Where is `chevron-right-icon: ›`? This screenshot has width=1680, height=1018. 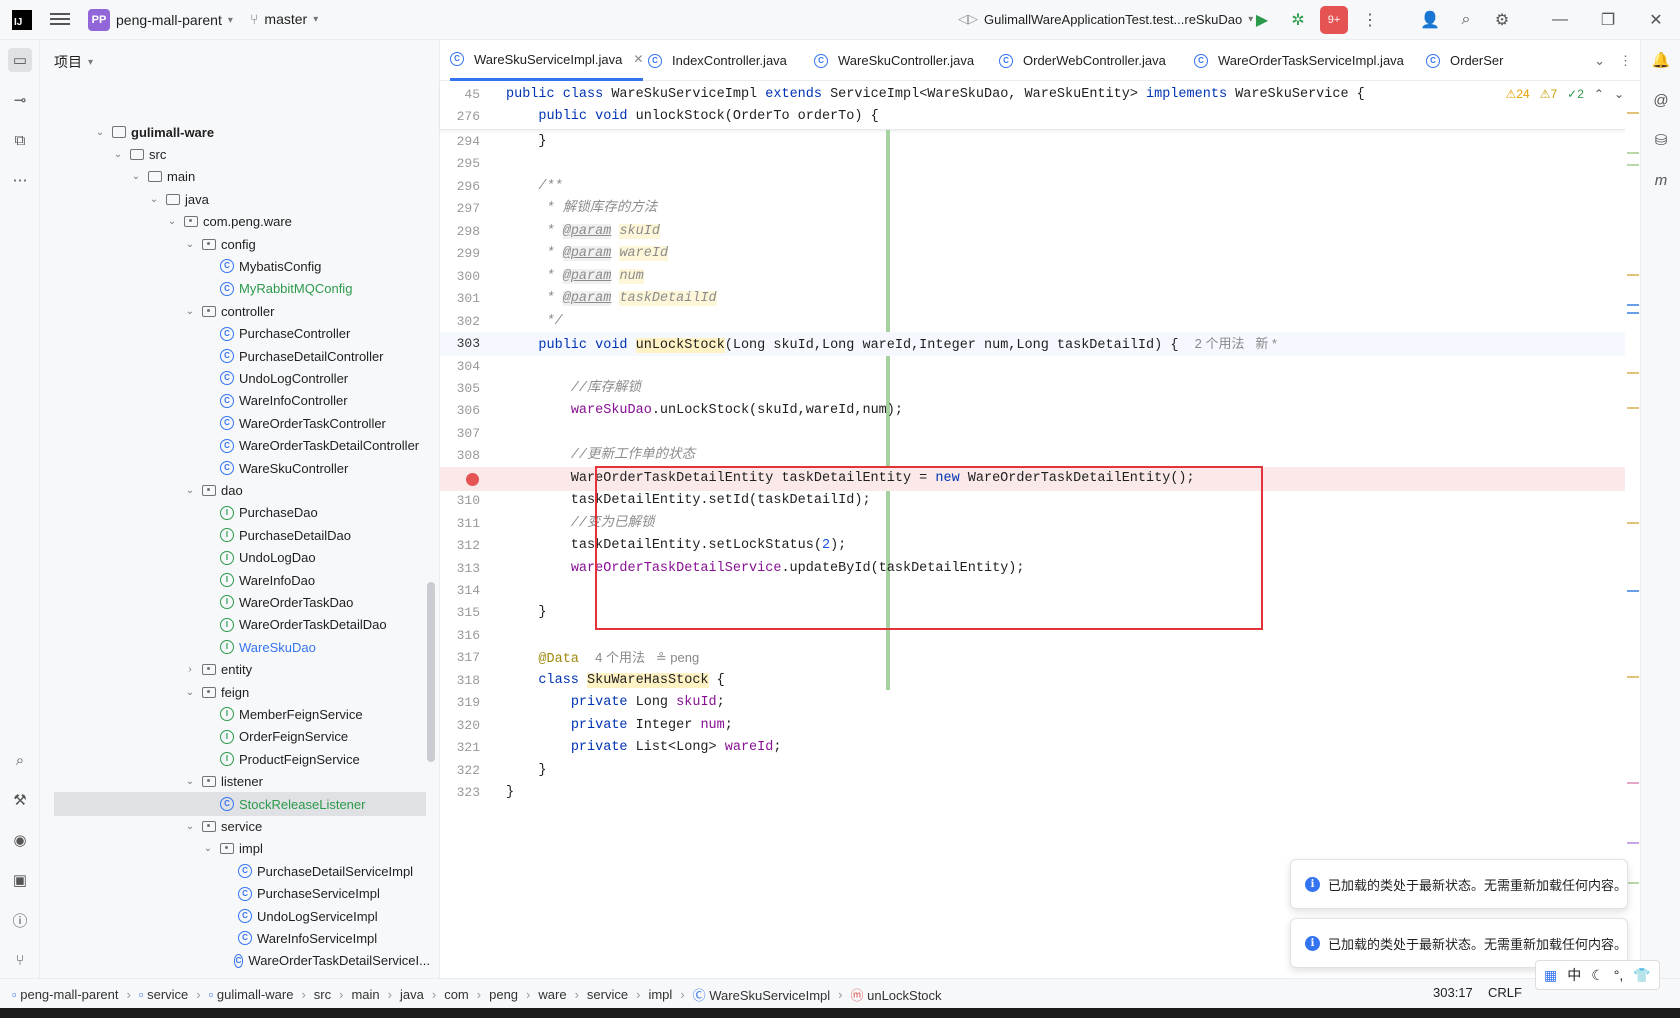 chevron-right-icon: › is located at coordinates (190, 669).